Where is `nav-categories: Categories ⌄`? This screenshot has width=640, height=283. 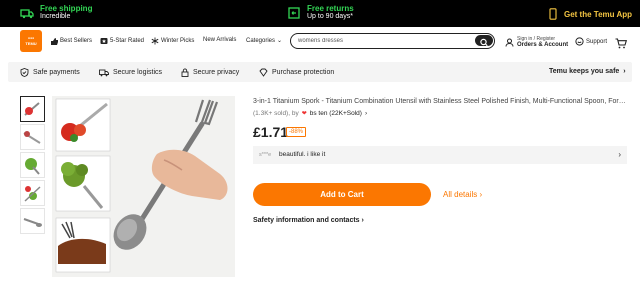 nav-categories: Categories ⌄ is located at coordinates (264, 41).